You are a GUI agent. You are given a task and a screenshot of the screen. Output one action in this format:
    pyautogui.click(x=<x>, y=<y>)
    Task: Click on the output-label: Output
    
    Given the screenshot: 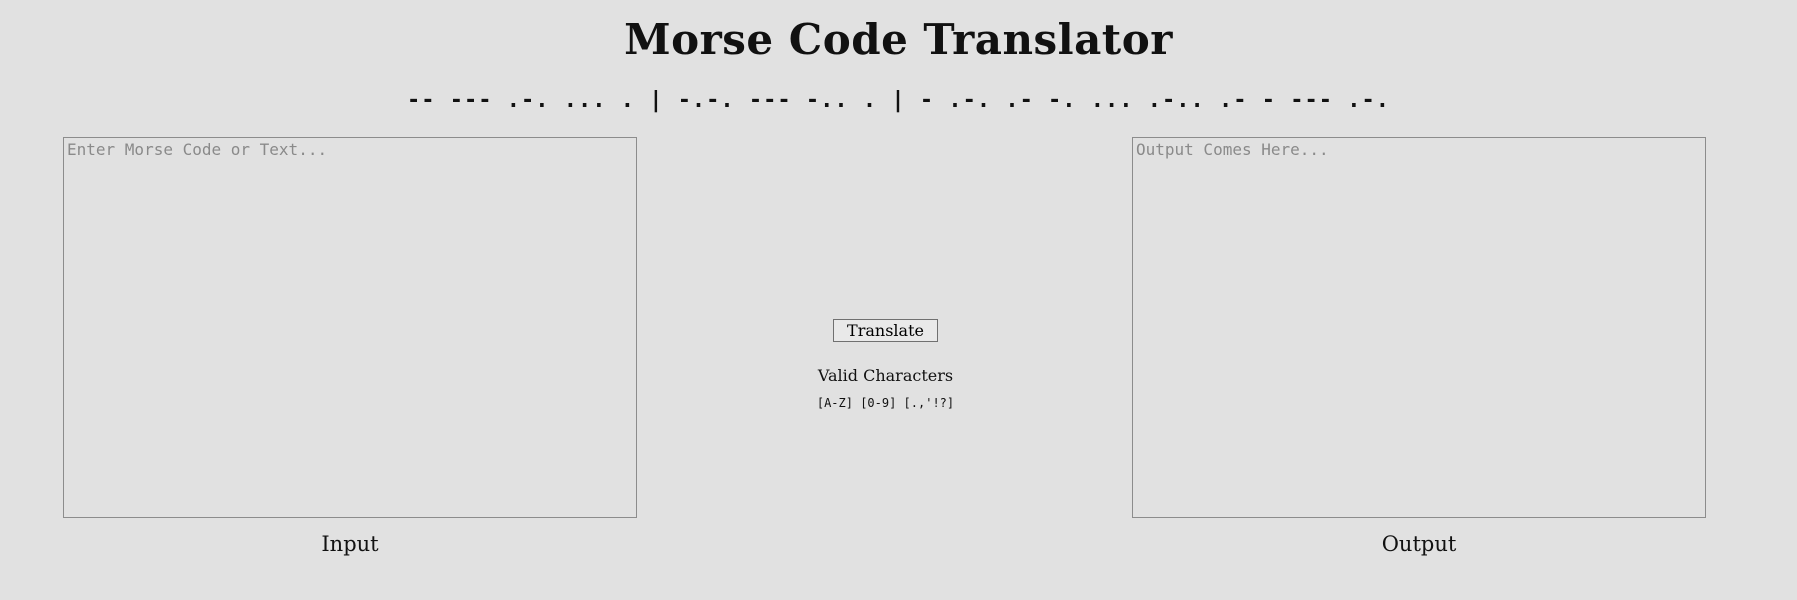 What is the action you would take?
    pyautogui.click(x=1419, y=544)
    